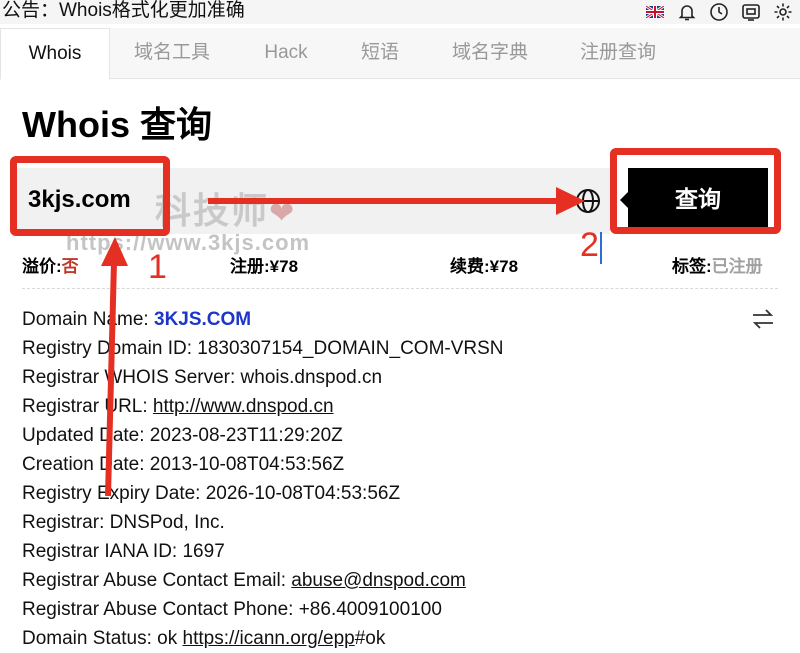 This screenshot has width=800, height=653. What do you see at coordinates (172, 53) in the screenshot?
I see `tab-domain-tools: 域名工具` at bounding box center [172, 53].